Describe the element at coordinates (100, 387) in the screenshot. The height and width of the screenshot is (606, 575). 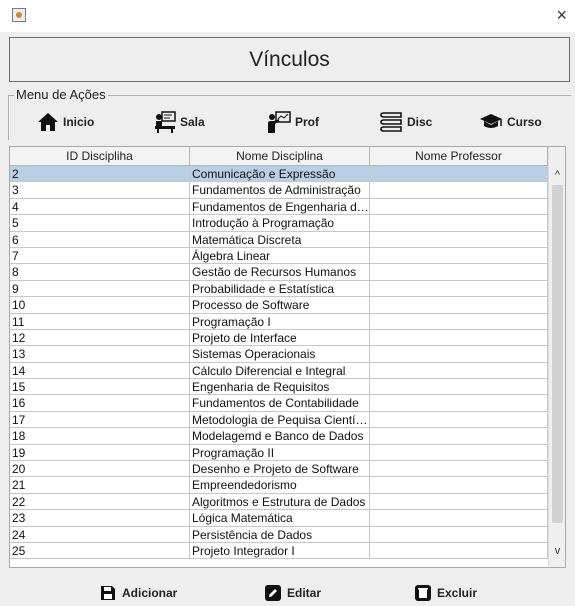
I see `cell-id: 15` at that location.